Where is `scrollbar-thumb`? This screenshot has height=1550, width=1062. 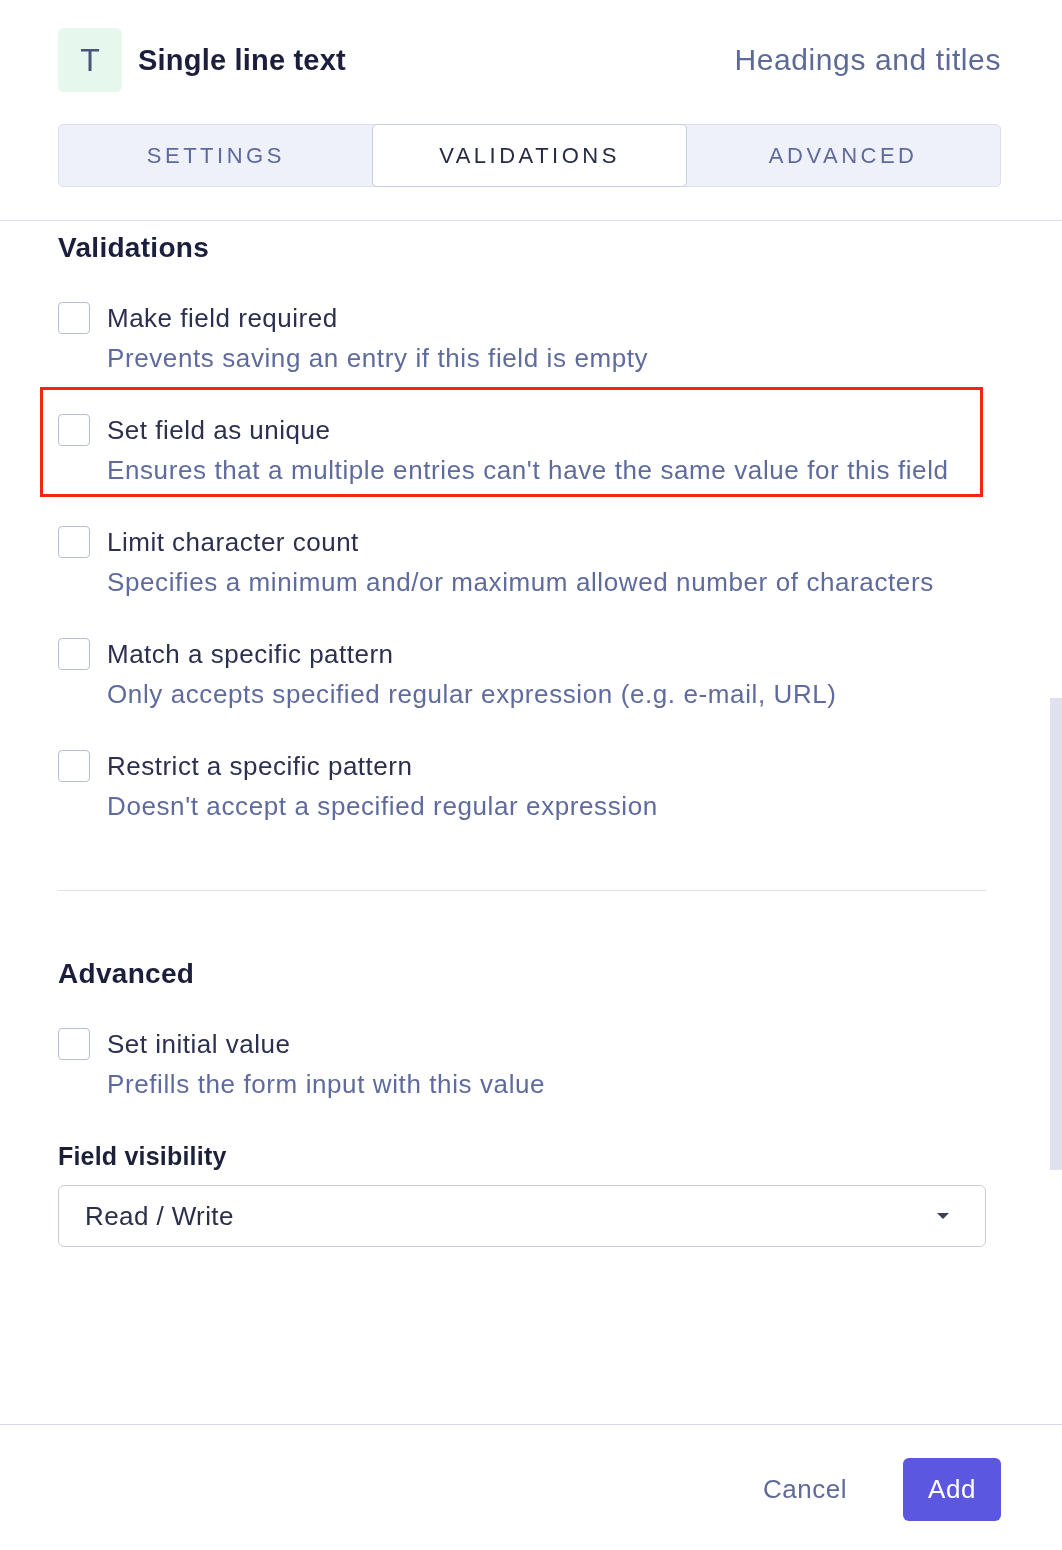 scrollbar-thumb is located at coordinates (1056, 934).